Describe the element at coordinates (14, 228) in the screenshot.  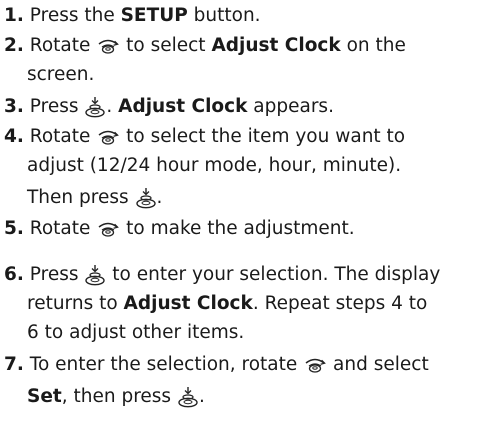
I see `step-number: 5.` at that location.